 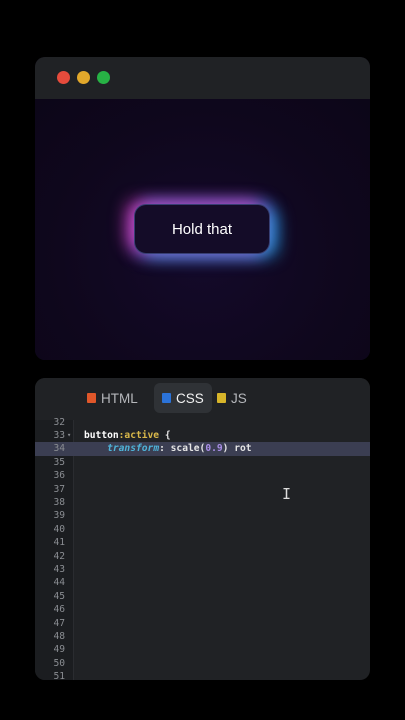 I want to click on css-colon: :, so click(x=165, y=449).